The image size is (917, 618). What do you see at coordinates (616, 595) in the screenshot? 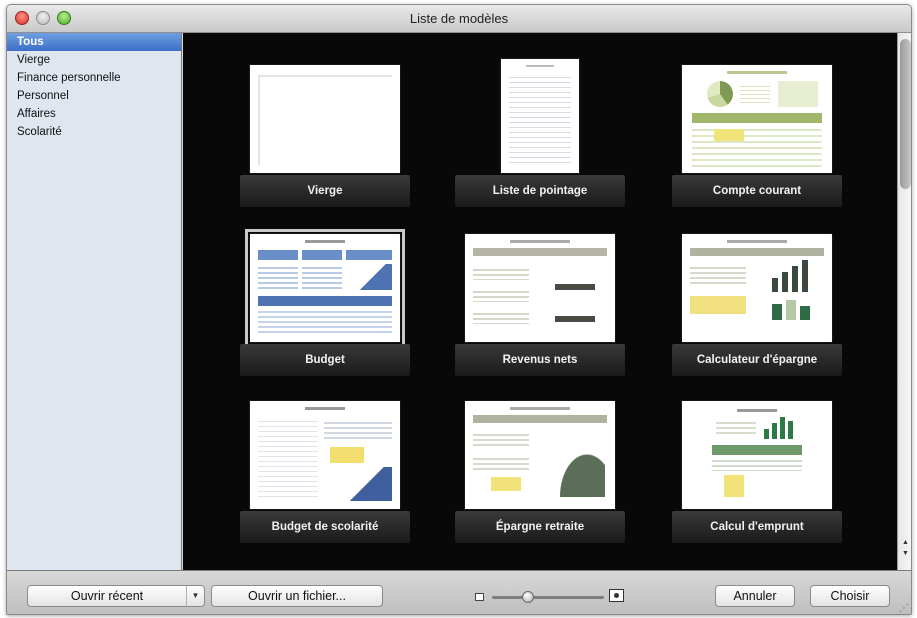
I see `large-thumbnail-icon` at bounding box center [616, 595].